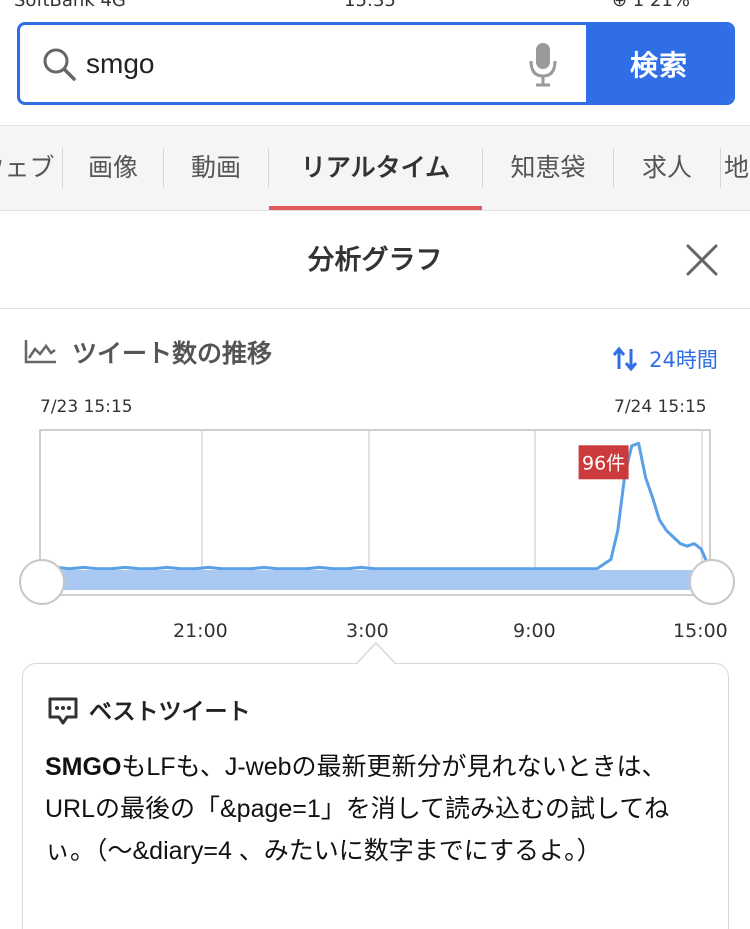 The image size is (750, 929). What do you see at coordinates (200, 631) in the screenshot?
I see `x-tick-label: 21:00` at bounding box center [200, 631].